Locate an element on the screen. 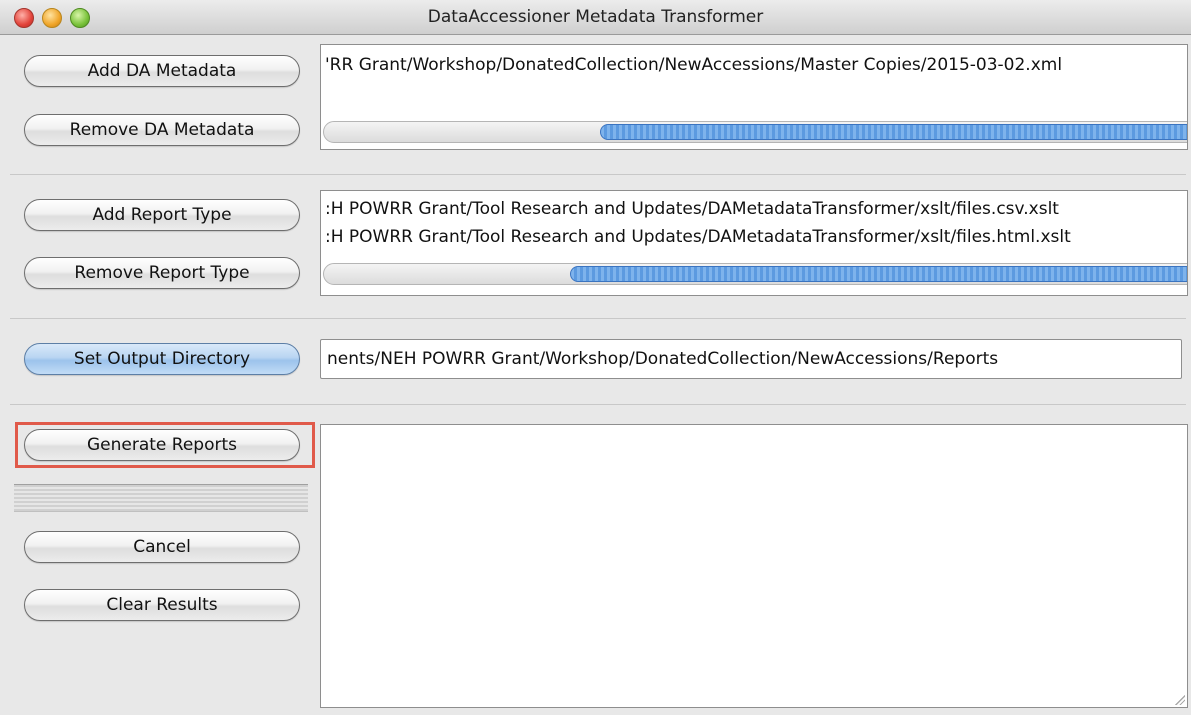 Image resolution: width=1191 pixels, height=715 pixels. report-list-scrollbar: ◂ ▸ is located at coordinates (755, 274).